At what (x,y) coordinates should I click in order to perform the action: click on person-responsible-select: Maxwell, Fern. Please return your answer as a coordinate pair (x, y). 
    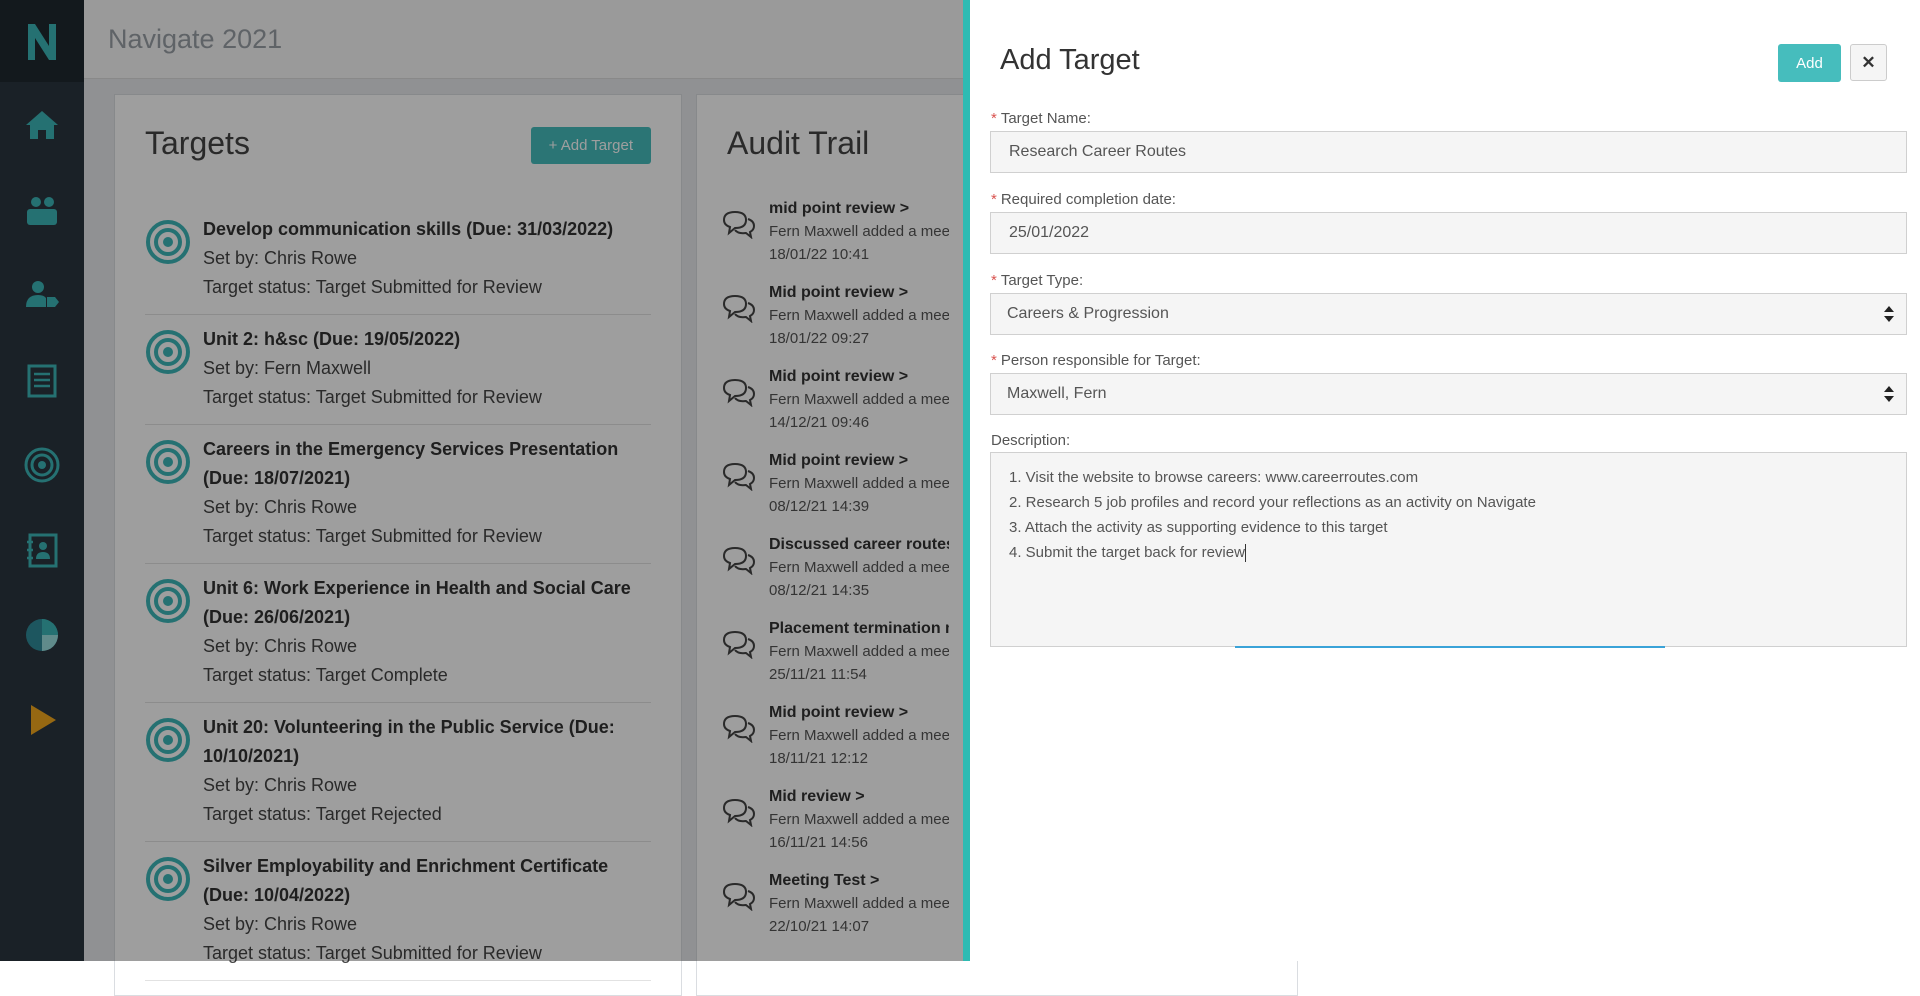
    Looking at the image, I should click on (1448, 394).